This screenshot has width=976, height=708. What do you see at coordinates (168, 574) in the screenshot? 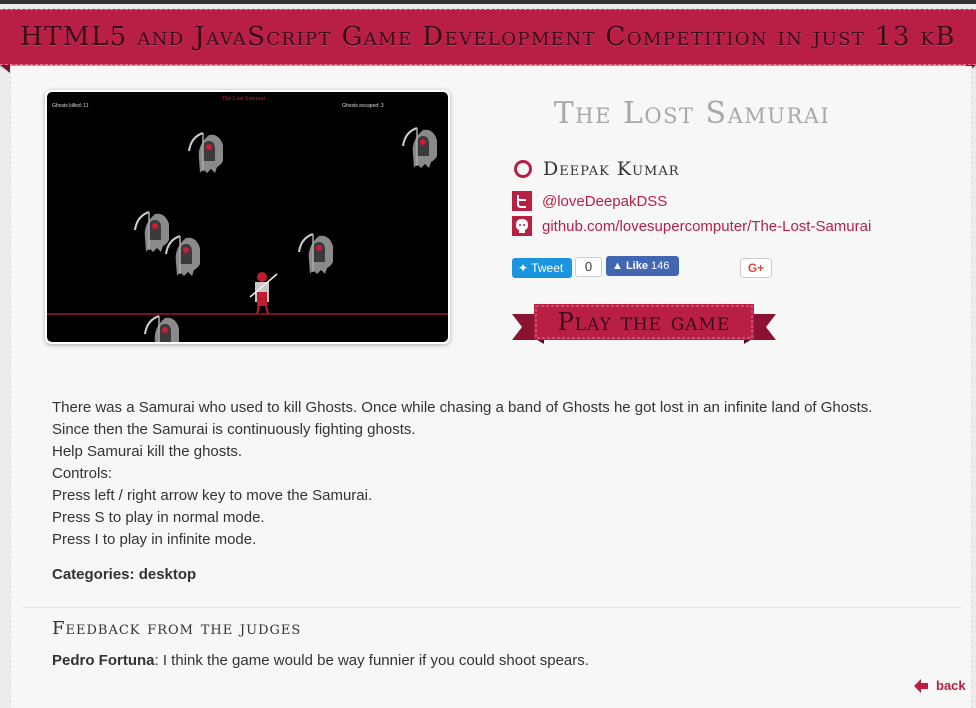
I see `category-link: desktop` at bounding box center [168, 574].